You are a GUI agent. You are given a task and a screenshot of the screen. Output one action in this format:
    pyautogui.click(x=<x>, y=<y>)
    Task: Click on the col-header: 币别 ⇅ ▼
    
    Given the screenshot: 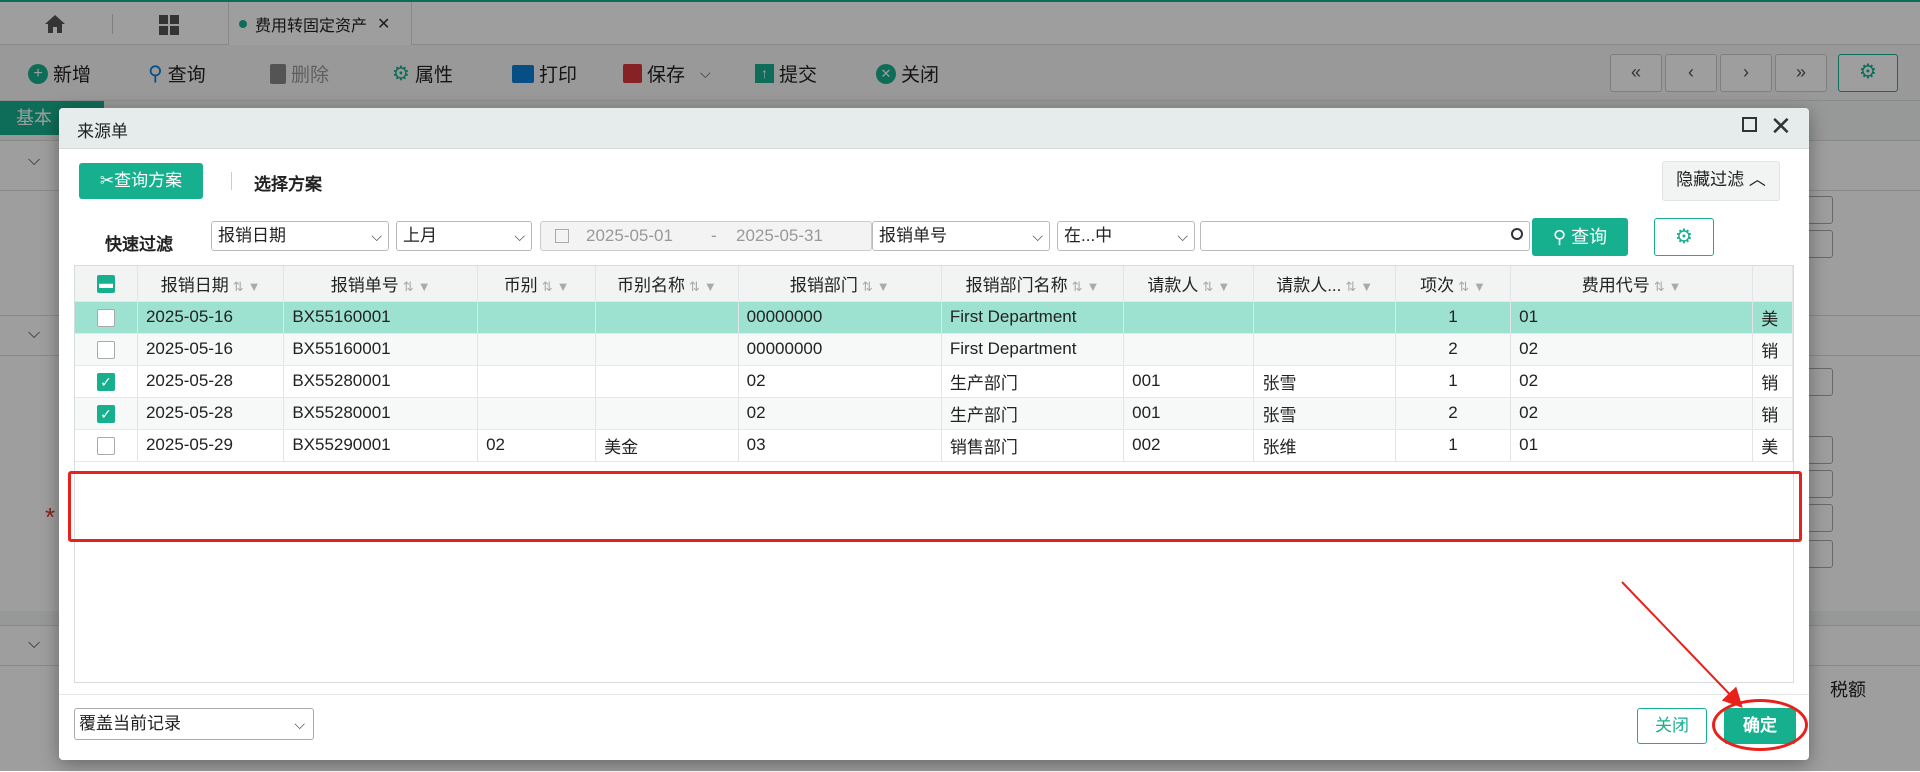 What is the action you would take?
    pyautogui.click(x=537, y=284)
    